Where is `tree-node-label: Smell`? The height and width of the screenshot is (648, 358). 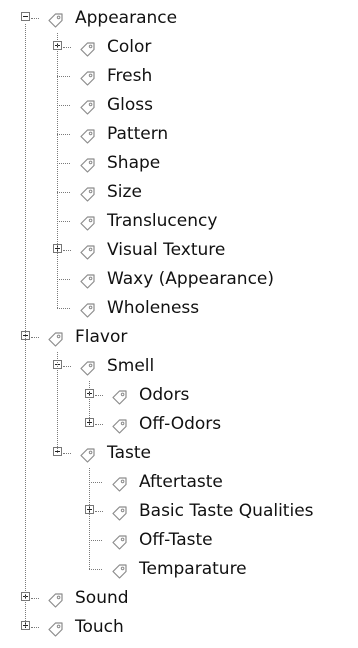 tree-node-label: Smell is located at coordinates (130, 366).